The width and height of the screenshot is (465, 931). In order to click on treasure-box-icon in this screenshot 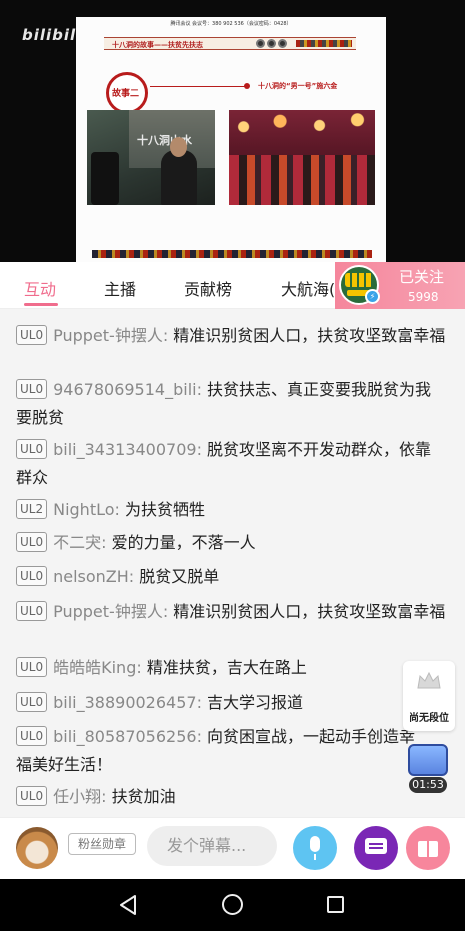, I will do `click(428, 760)`.